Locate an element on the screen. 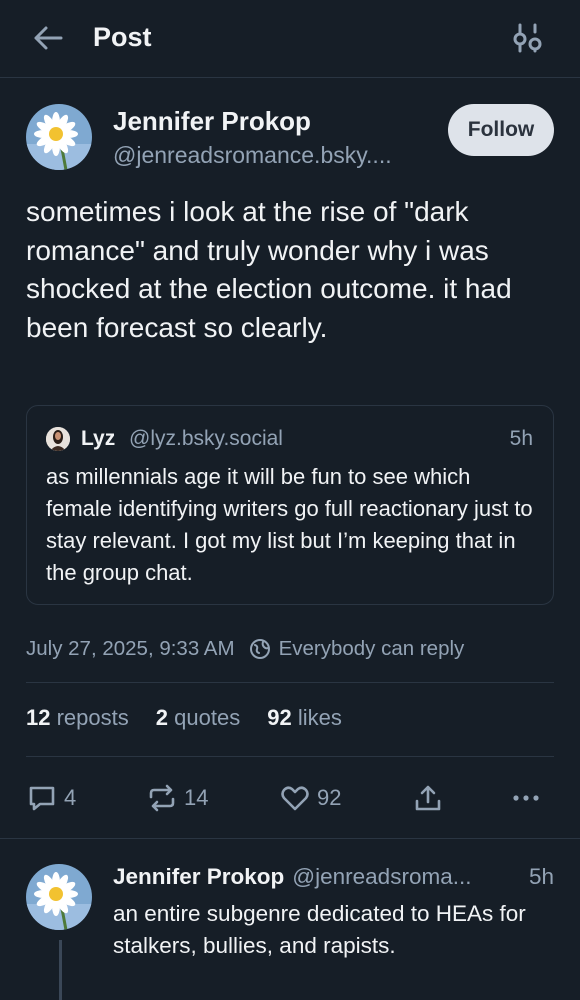  page-title: Post is located at coordinates (122, 37).